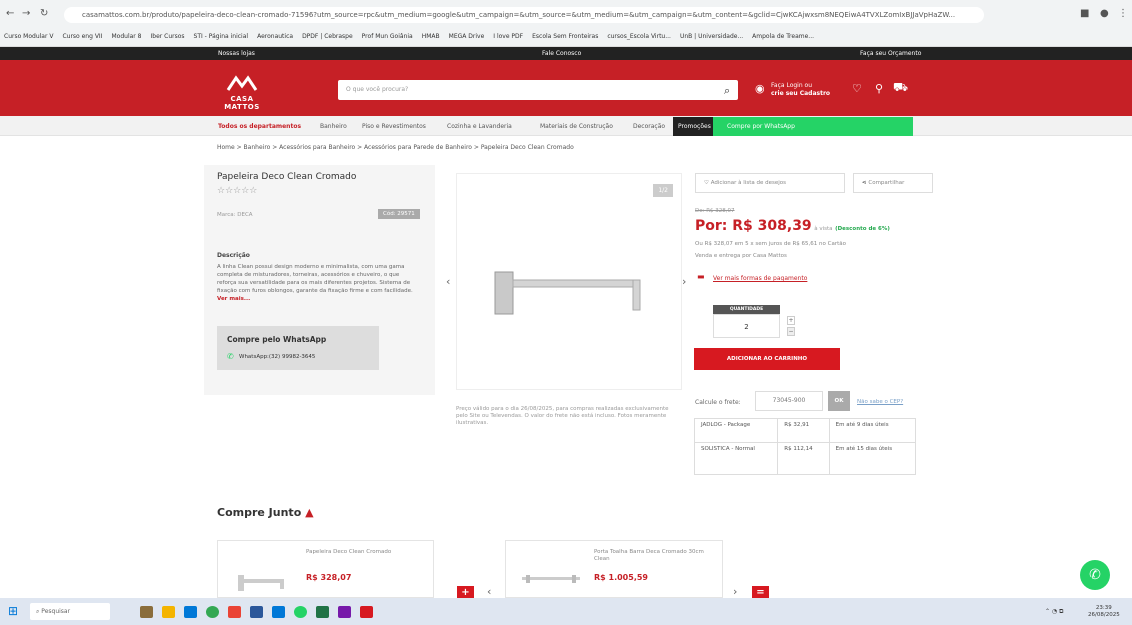 This screenshot has width=1132, height=625. Describe the element at coordinates (431, 36) in the screenshot. I see `bookmark-item: HMAB` at that location.